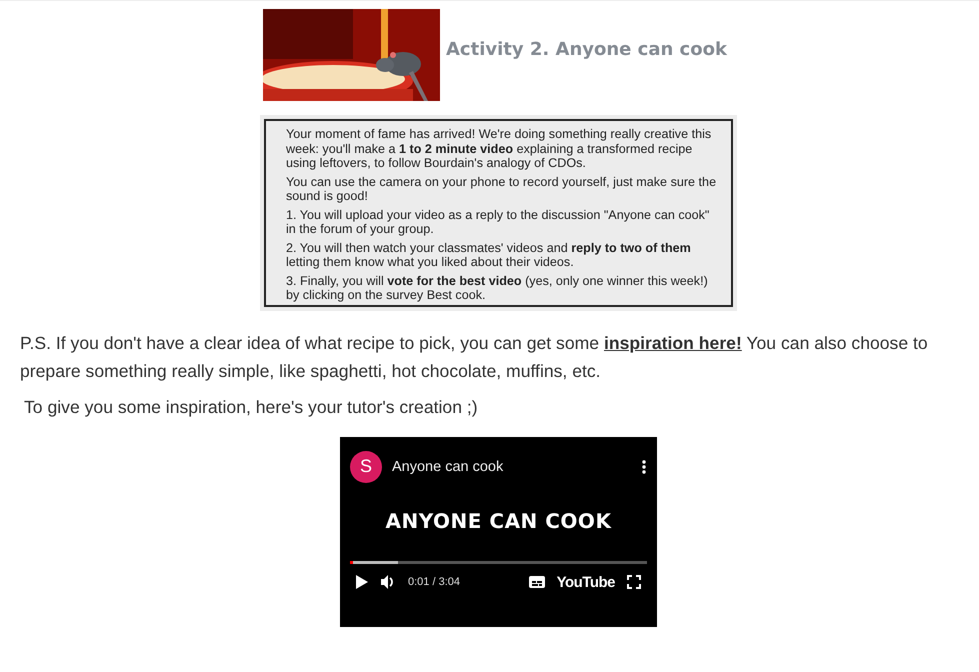 The image size is (979, 672). What do you see at coordinates (498, 562) in the screenshot?
I see `progress-bar` at bounding box center [498, 562].